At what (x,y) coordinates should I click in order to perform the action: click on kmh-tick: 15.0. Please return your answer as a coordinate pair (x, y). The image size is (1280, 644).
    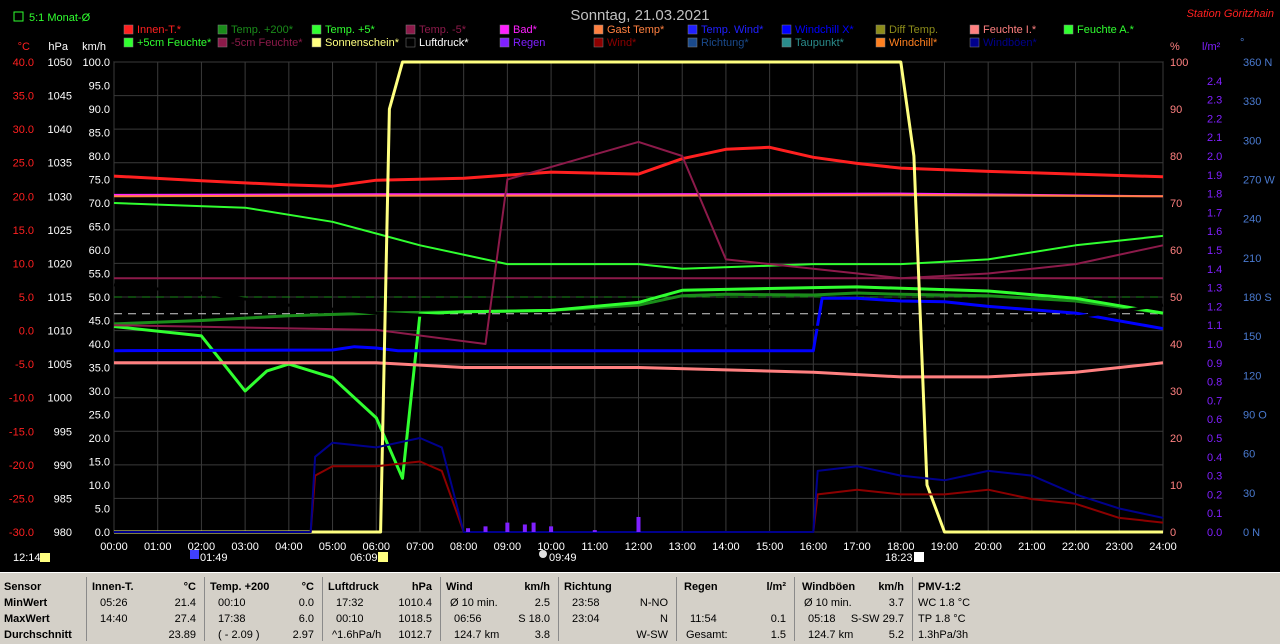
    Looking at the image, I should click on (99, 463).